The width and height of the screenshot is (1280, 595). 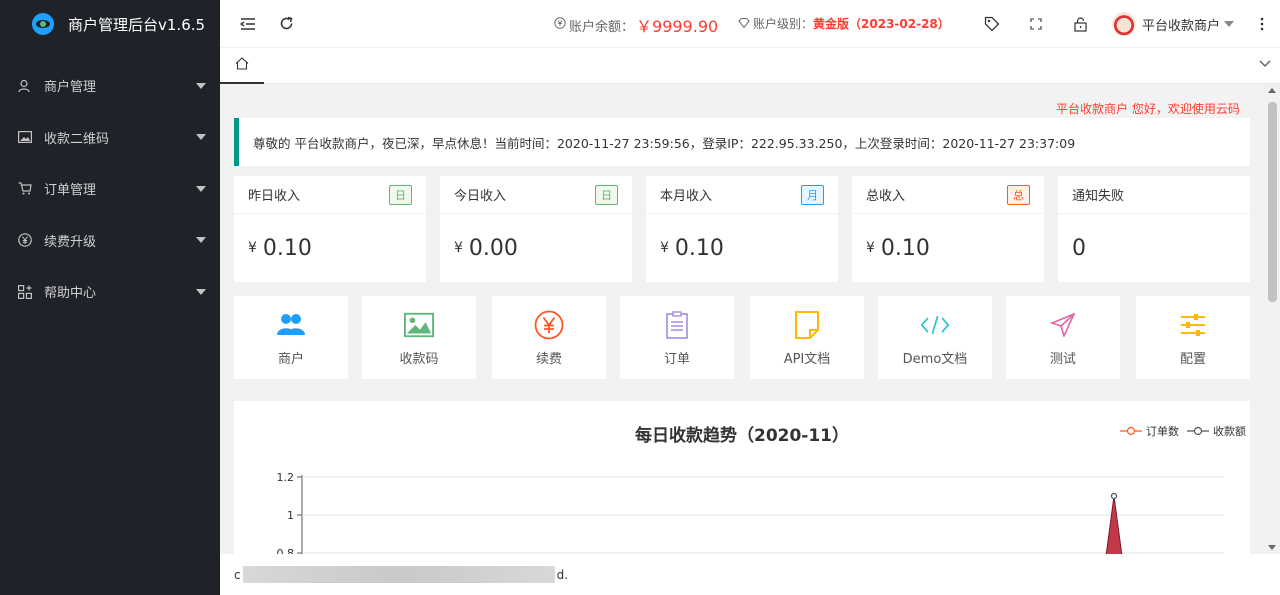 I want to click on wallet-icon, so click(x=560, y=25).